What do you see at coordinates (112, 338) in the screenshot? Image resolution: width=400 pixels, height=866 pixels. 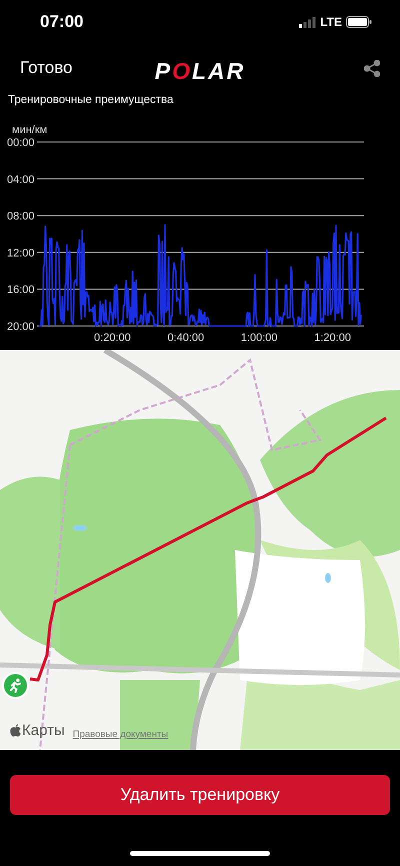 I see `x-tick-label: 0:20:00` at bounding box center [112, 338].